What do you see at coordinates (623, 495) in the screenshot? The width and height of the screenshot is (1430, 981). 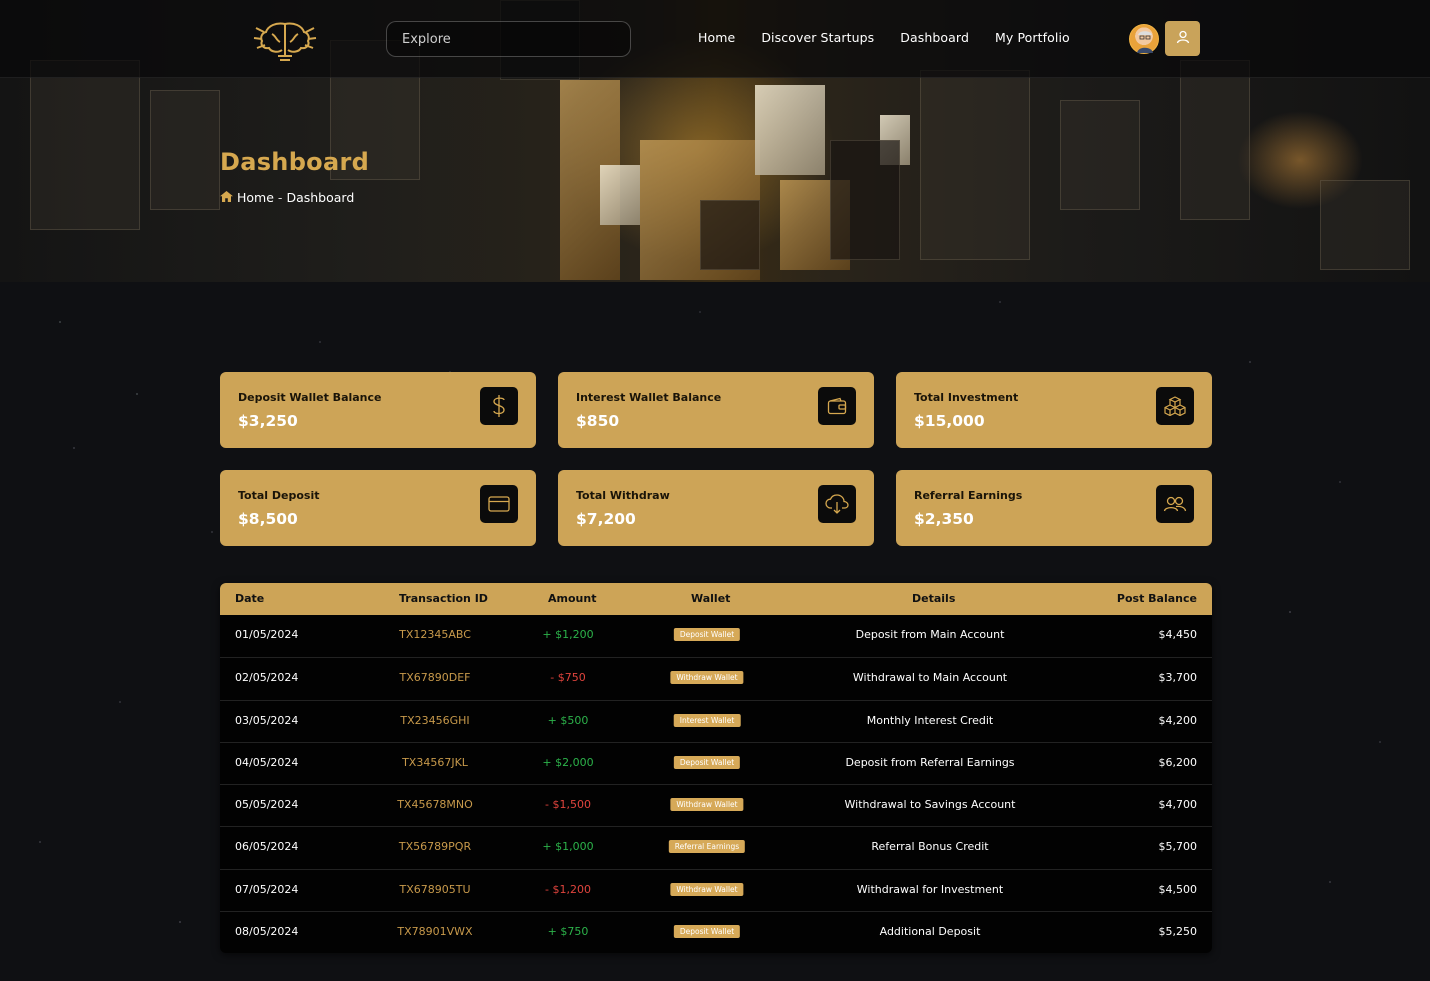 I see `stat-card-label: Total Withdraw` at bounding box center [623, 495].